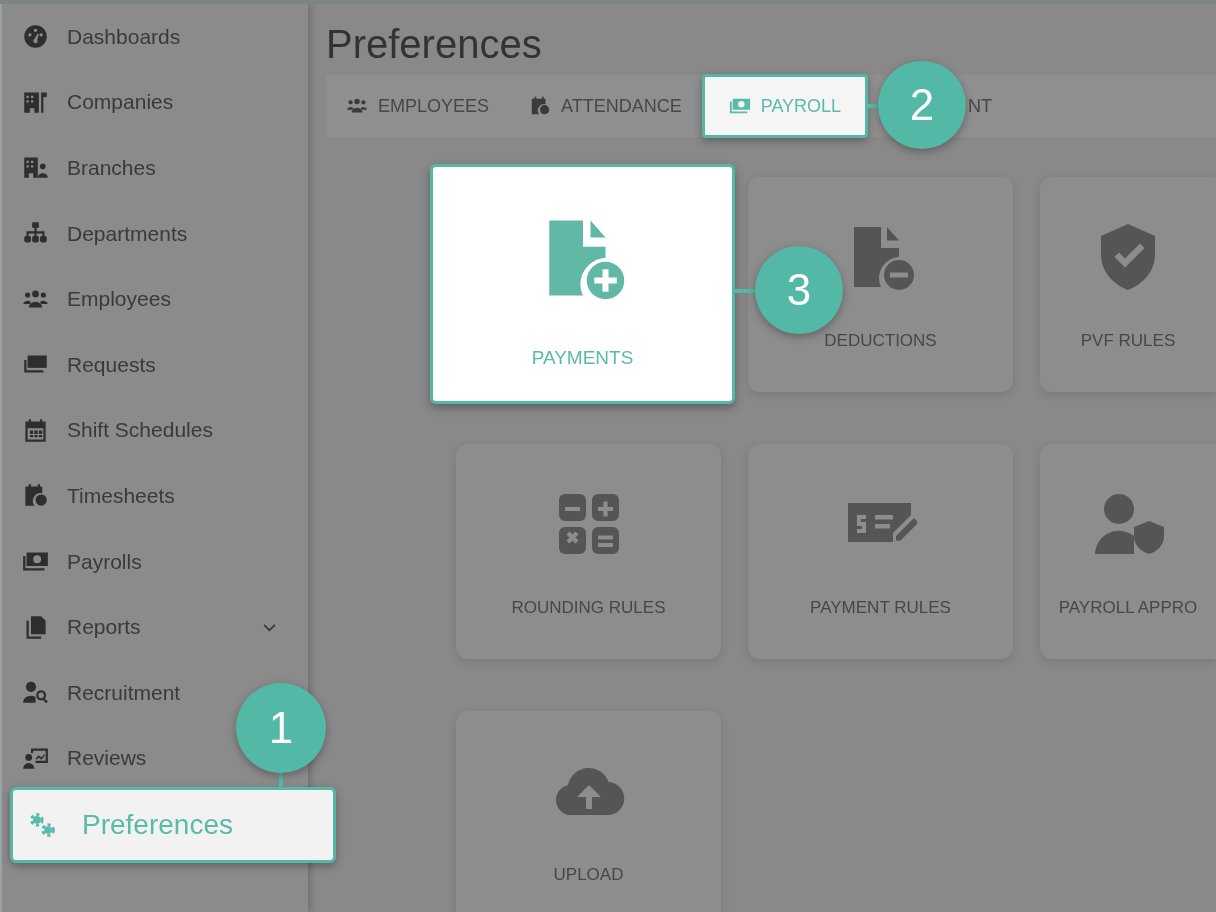 Image resolution: width=1216 pixels, height=912 pixels. What do you see at coordinates (588, 811) in the screenshot?
I see `settings-card: UPLOAD` at bounding box center [588, 811].